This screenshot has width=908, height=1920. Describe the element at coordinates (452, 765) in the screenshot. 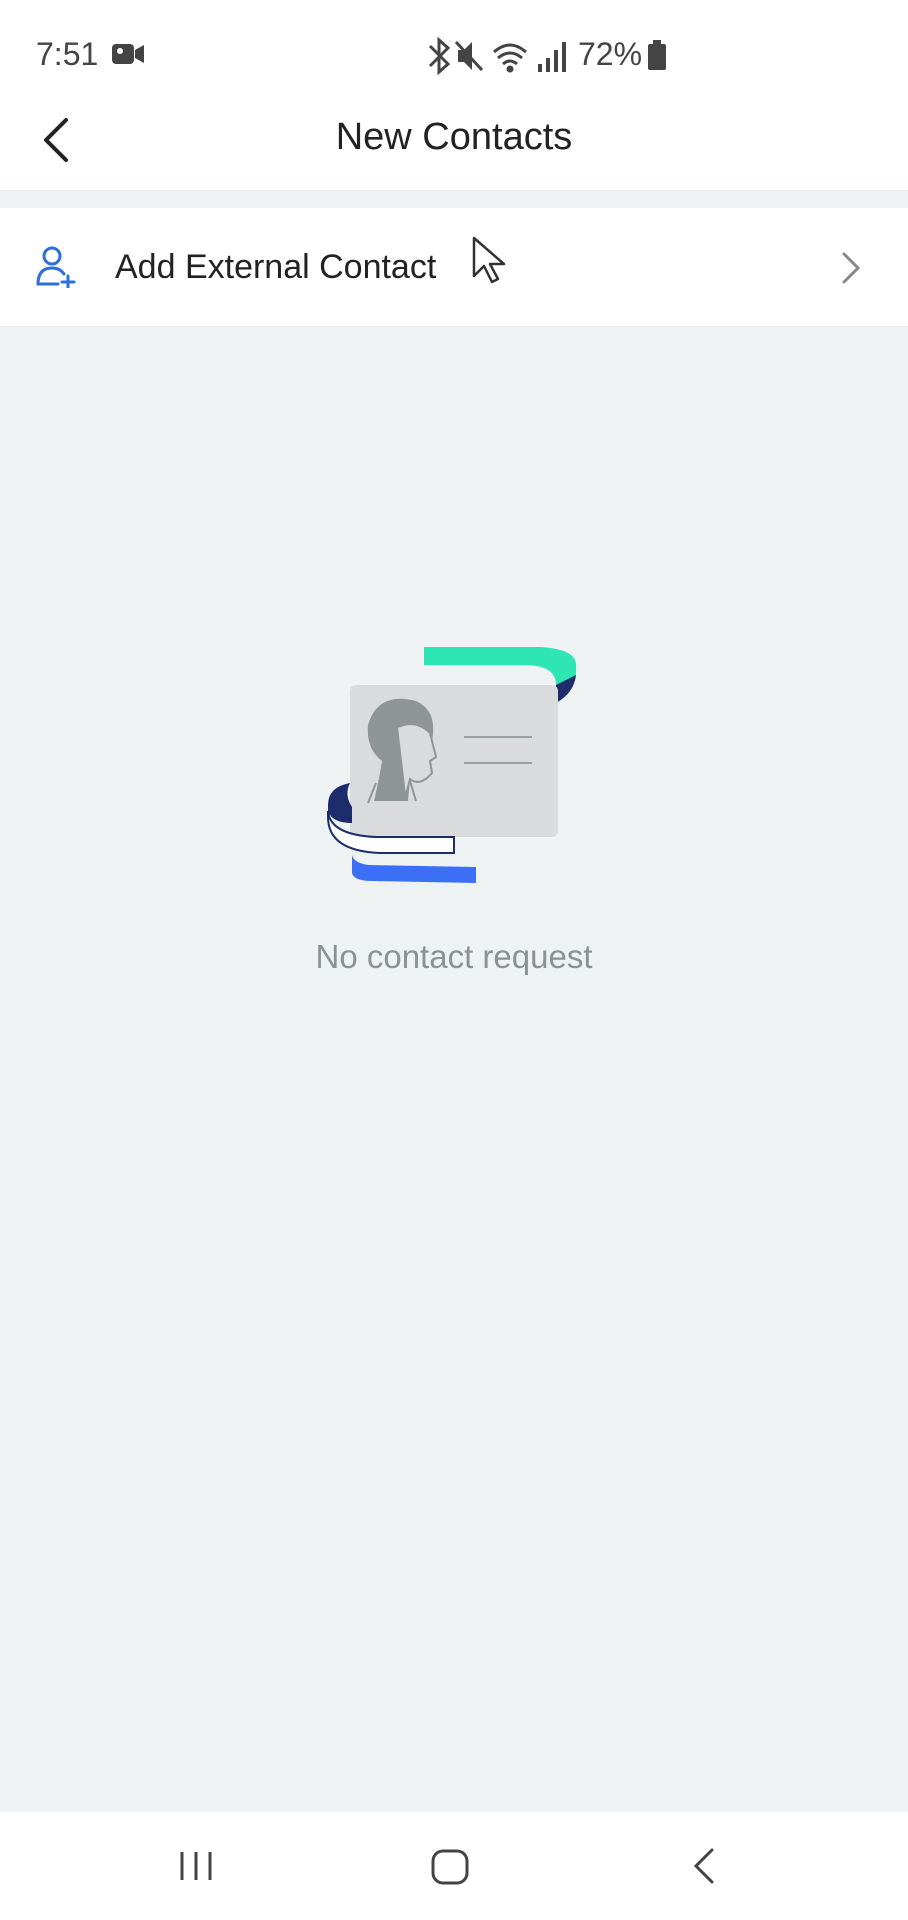

I see `contact-card-illustration` at that location.